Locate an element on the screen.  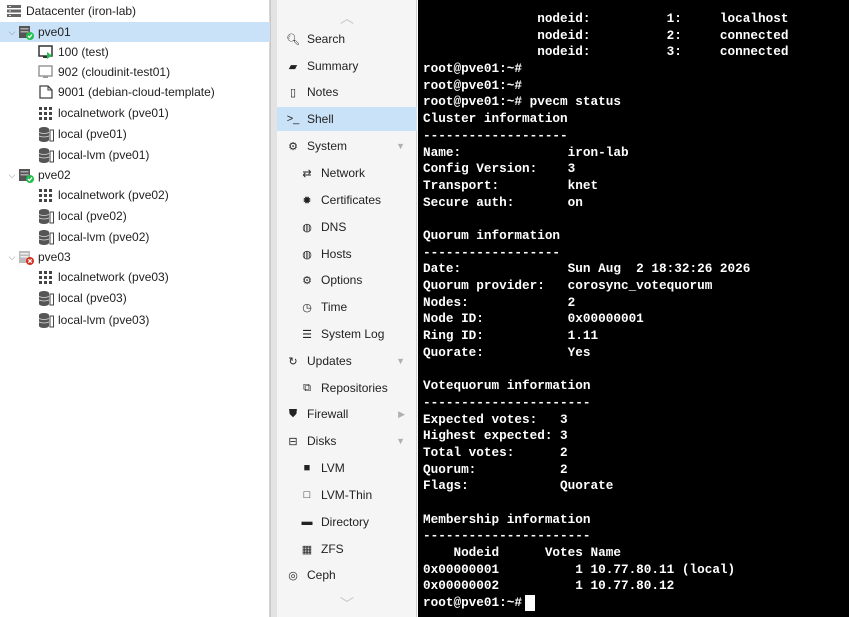
nav-item-certificates: ✹ Certificates is located at coordinates (347, 200).